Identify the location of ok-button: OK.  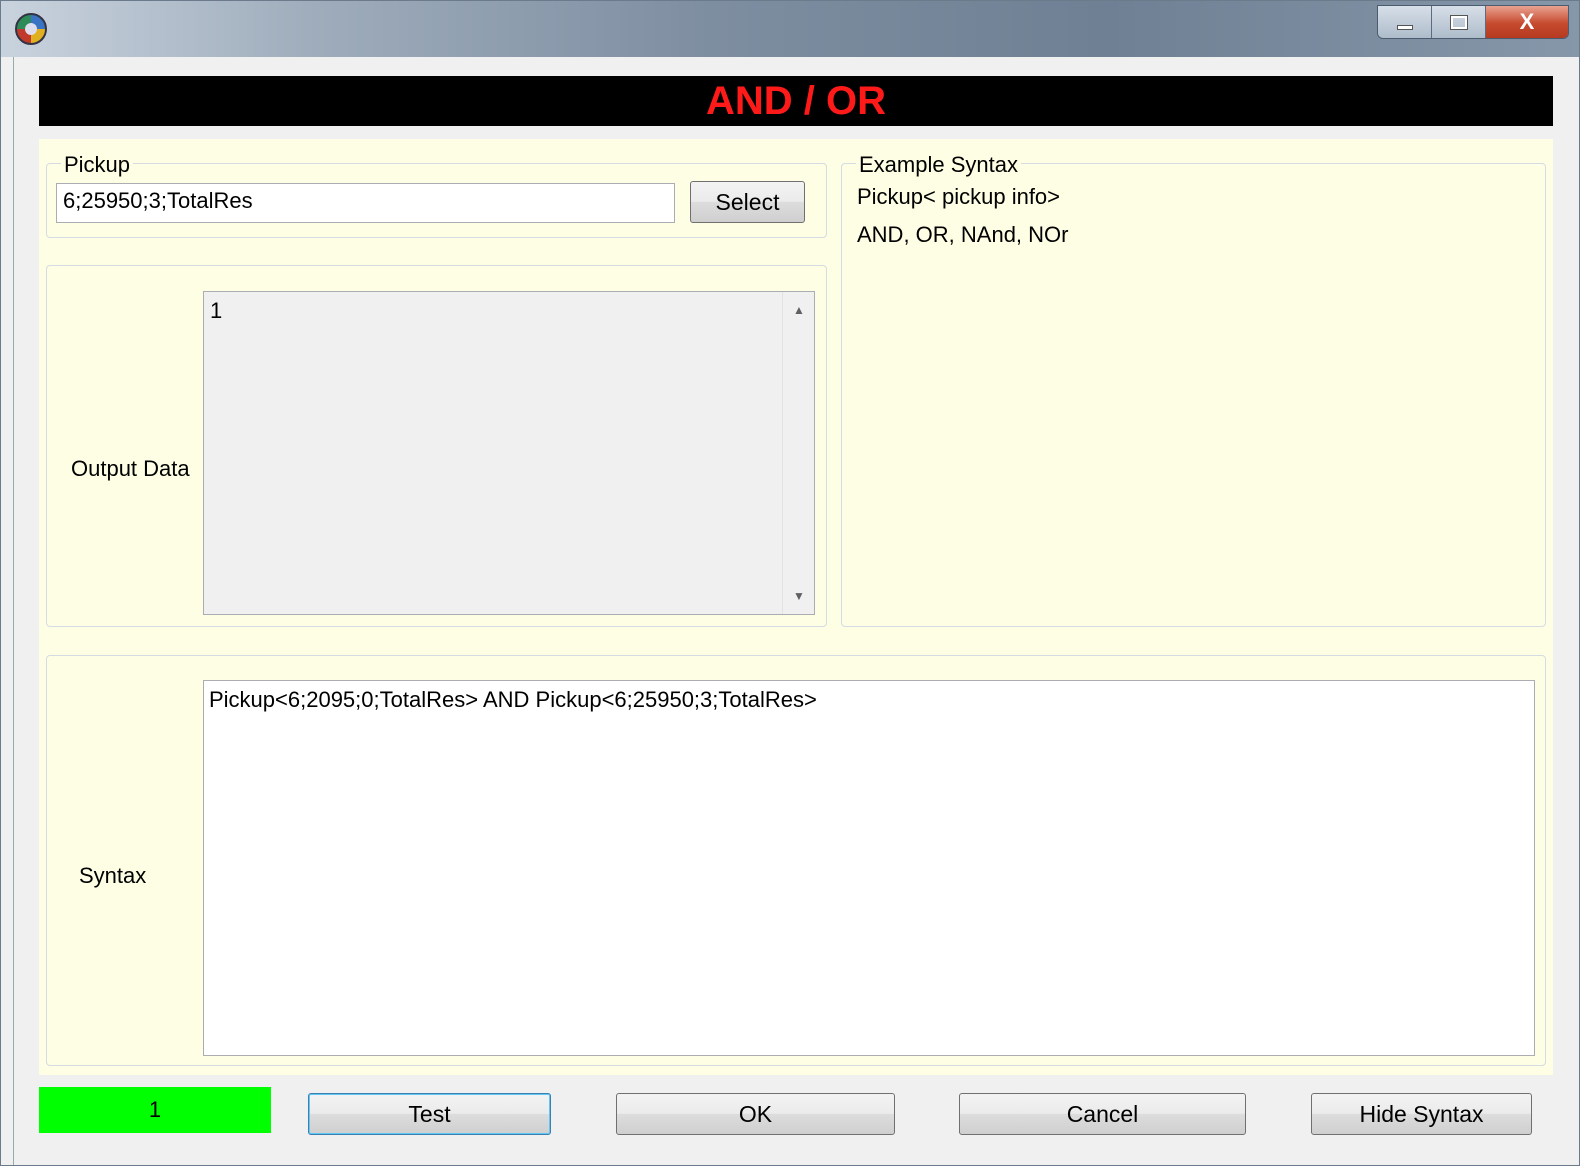
(755, 1114).